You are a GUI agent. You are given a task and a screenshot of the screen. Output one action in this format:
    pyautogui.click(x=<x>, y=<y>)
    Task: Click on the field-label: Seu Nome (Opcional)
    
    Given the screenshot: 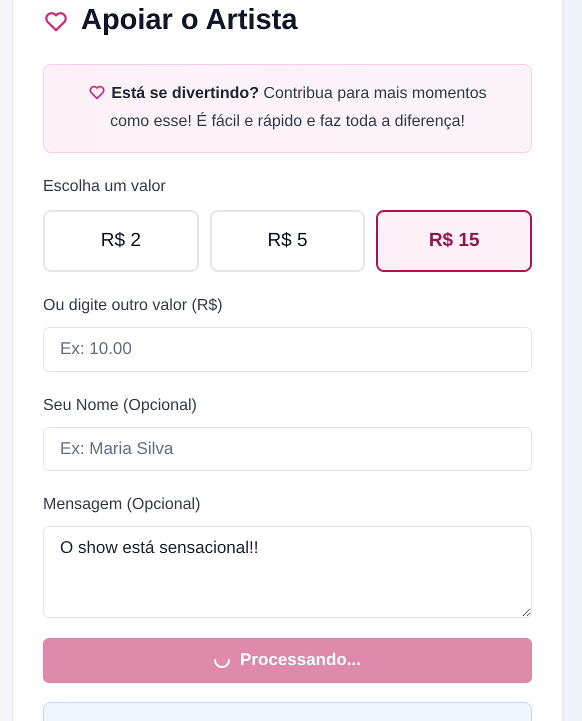 What is the action you would take?
    pyautogui.click(x=120, y=406)
    